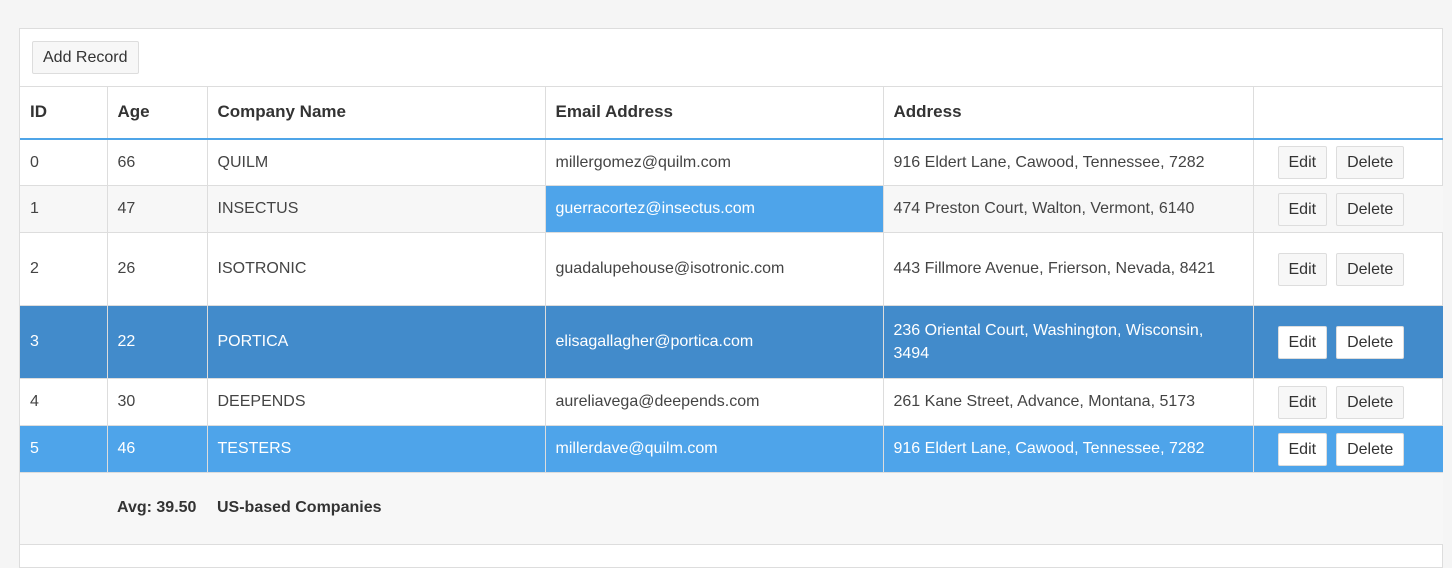 The height and width of the screenshot is (568, 1452). I want to click on cell-address: 261 Kane Street, Advance, Montana, 5173, so click(1067, 402).